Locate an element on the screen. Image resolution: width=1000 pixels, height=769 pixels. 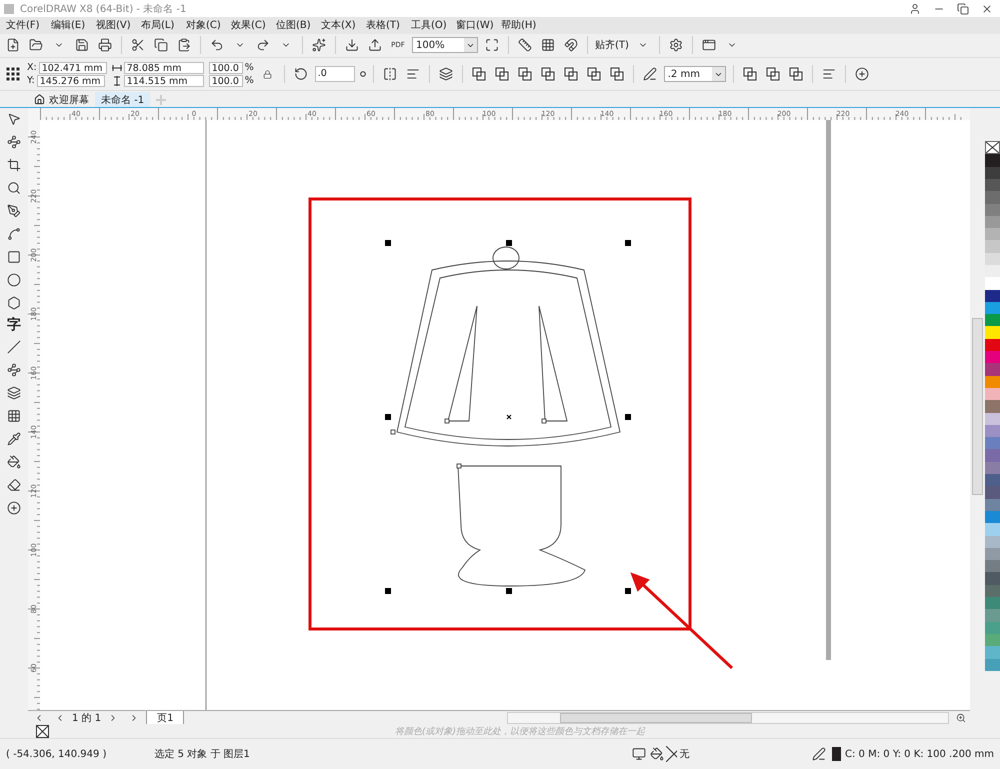
curve-tool-icon is located at coordinates (14, 234).